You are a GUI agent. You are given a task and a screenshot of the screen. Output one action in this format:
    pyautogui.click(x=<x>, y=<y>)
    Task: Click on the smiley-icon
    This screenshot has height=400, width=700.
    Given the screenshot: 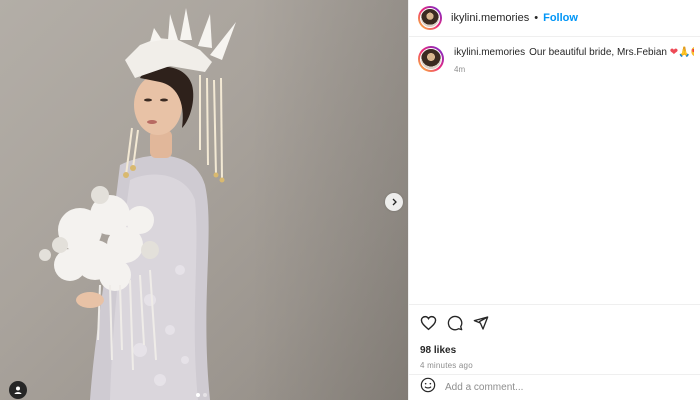 What is the action you would take?
    pyautogui.click(x=428, y=385)
    